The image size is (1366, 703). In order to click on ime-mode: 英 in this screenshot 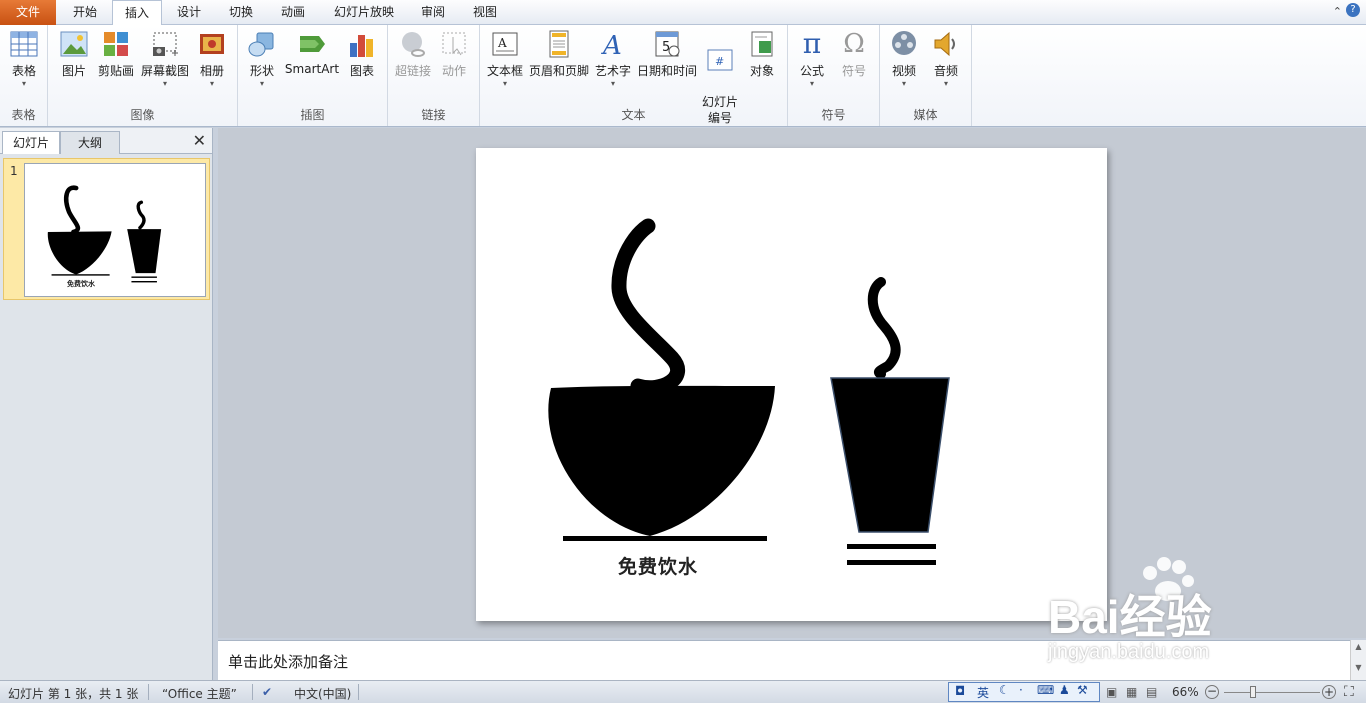, I will do `click(983, 692)`.